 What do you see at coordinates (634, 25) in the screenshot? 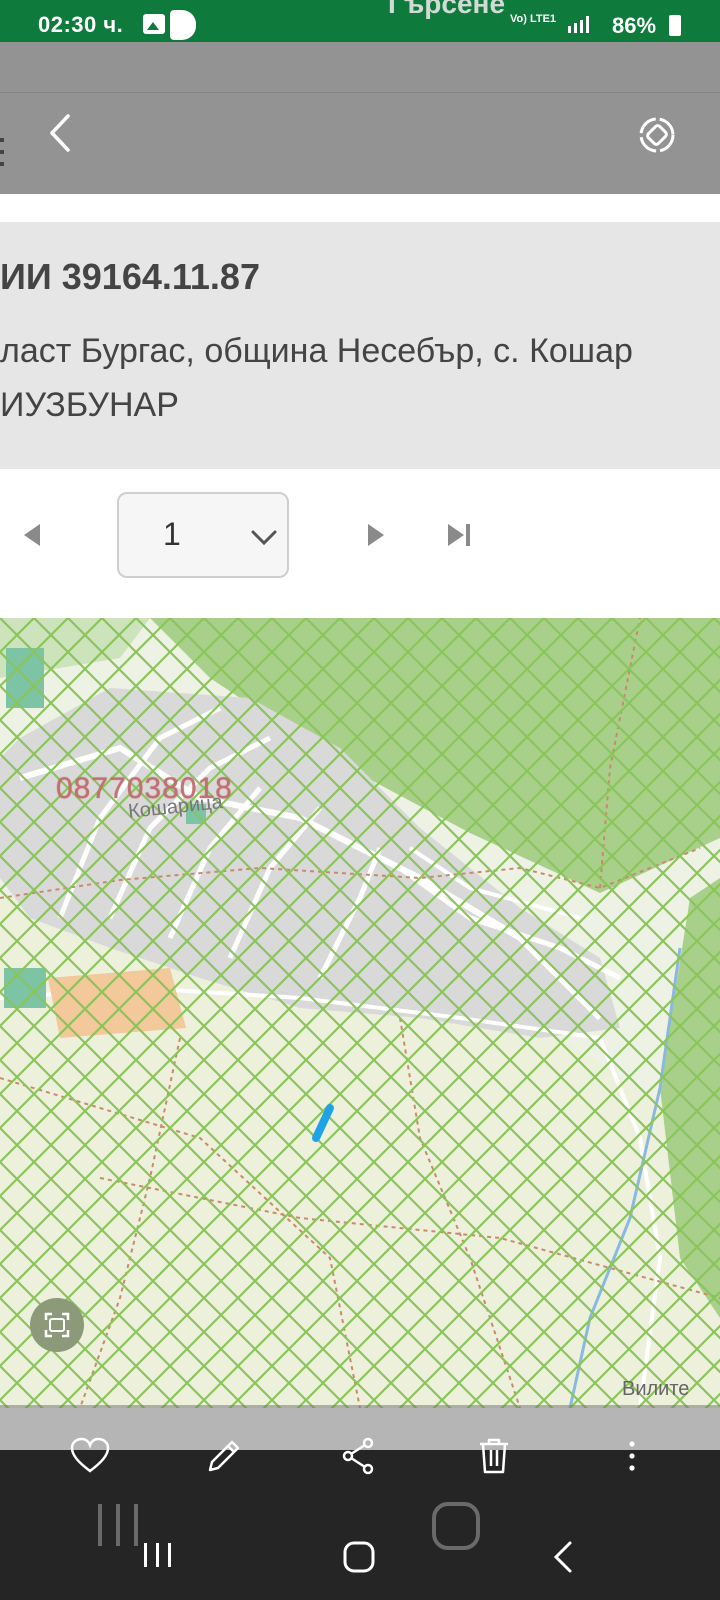
I see `battery-level: 86%` at bounding box center [634, 25].